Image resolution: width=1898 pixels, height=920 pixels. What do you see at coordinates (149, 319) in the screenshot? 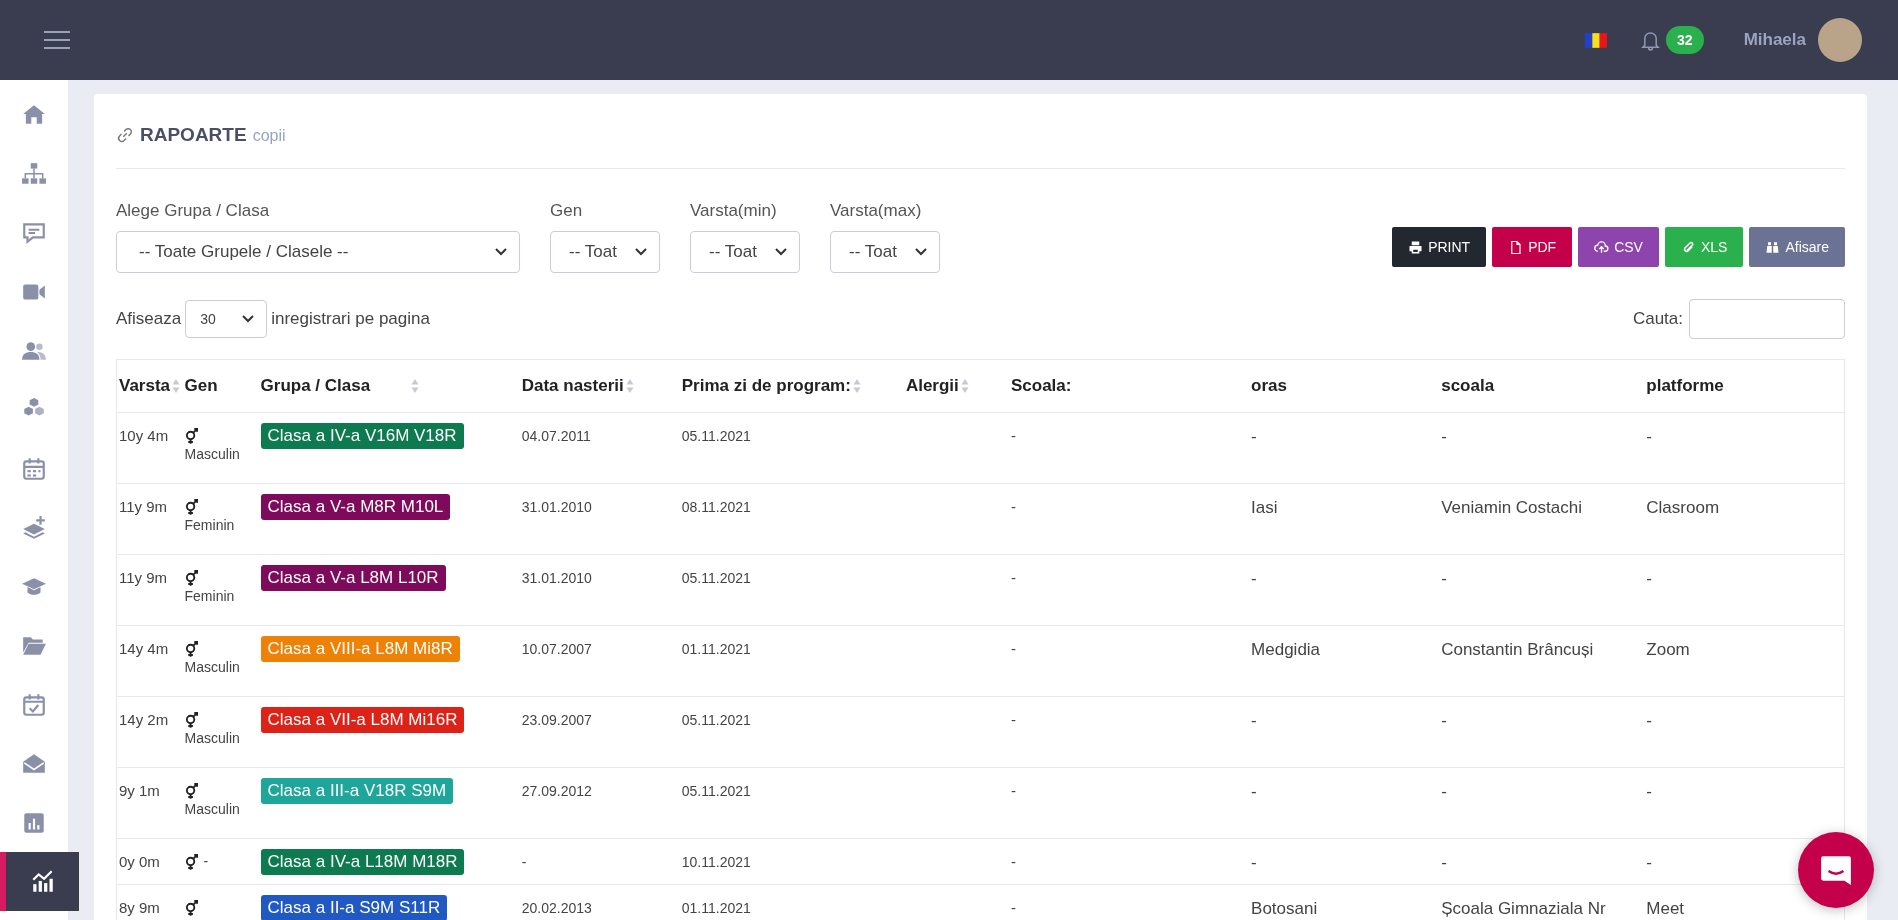
I see `page-size-label: Afiseaza` at bounding box center [149, 319].